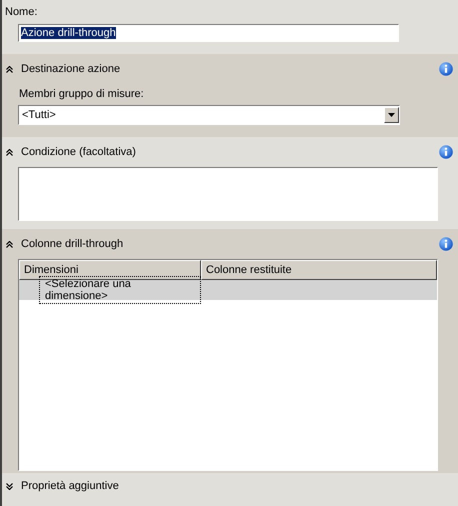 The width and height of the screenshot is (458, 506). I want to click on section-title: Condizione (facoltativa), so click(79, 152).